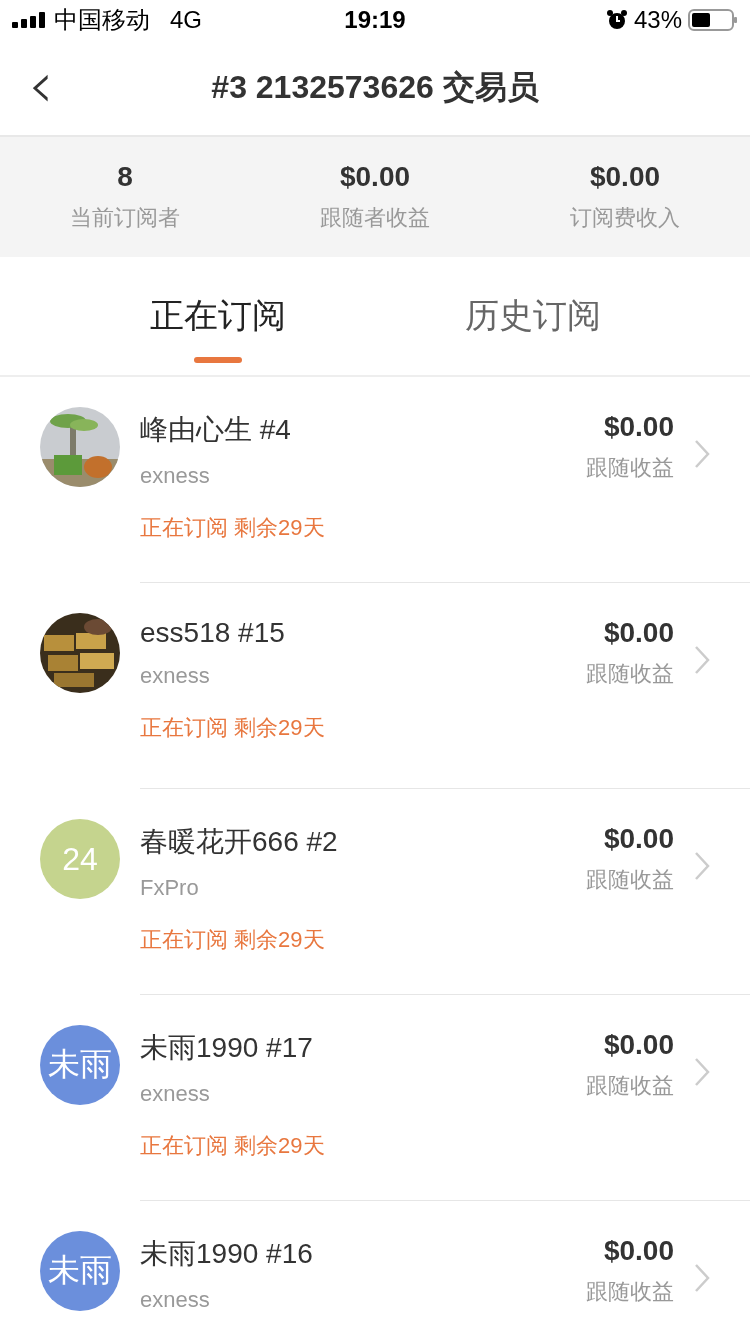 This screenshot has width=750, height=1334. Describe the element at coordinates (125, 177) in the screenshot. I see `stat-value: 8` at that location.